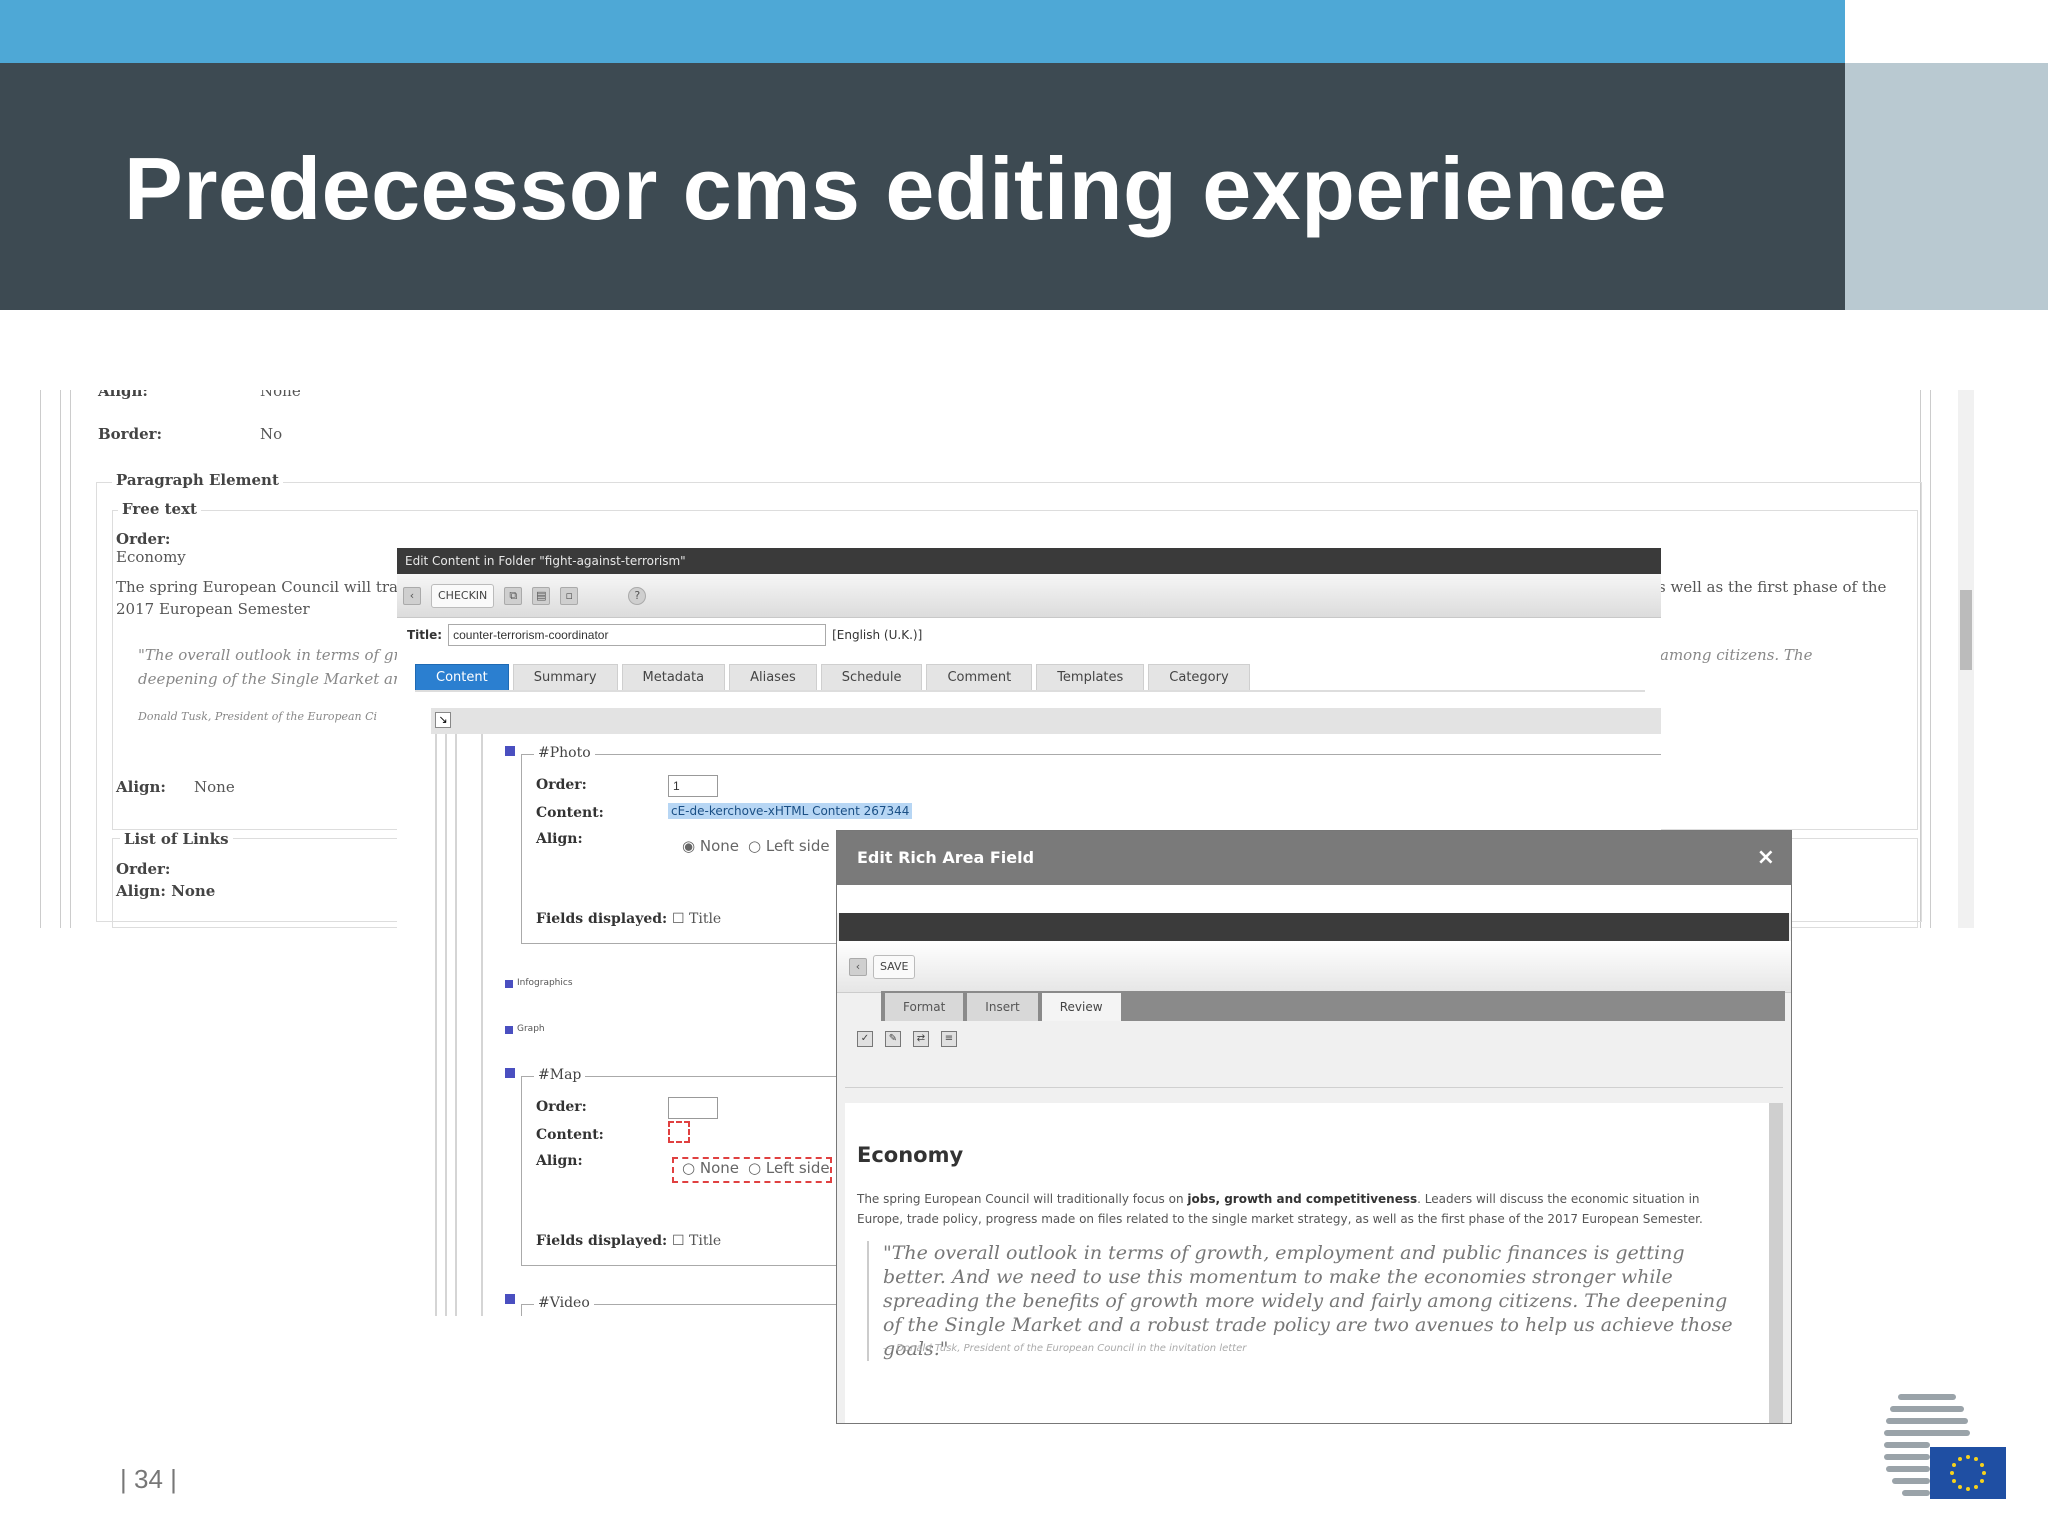 The height and width of the screenshot is (1536, 2048). I want to click on map-title-checkbox: ☐ Title, so click(696, 1241).